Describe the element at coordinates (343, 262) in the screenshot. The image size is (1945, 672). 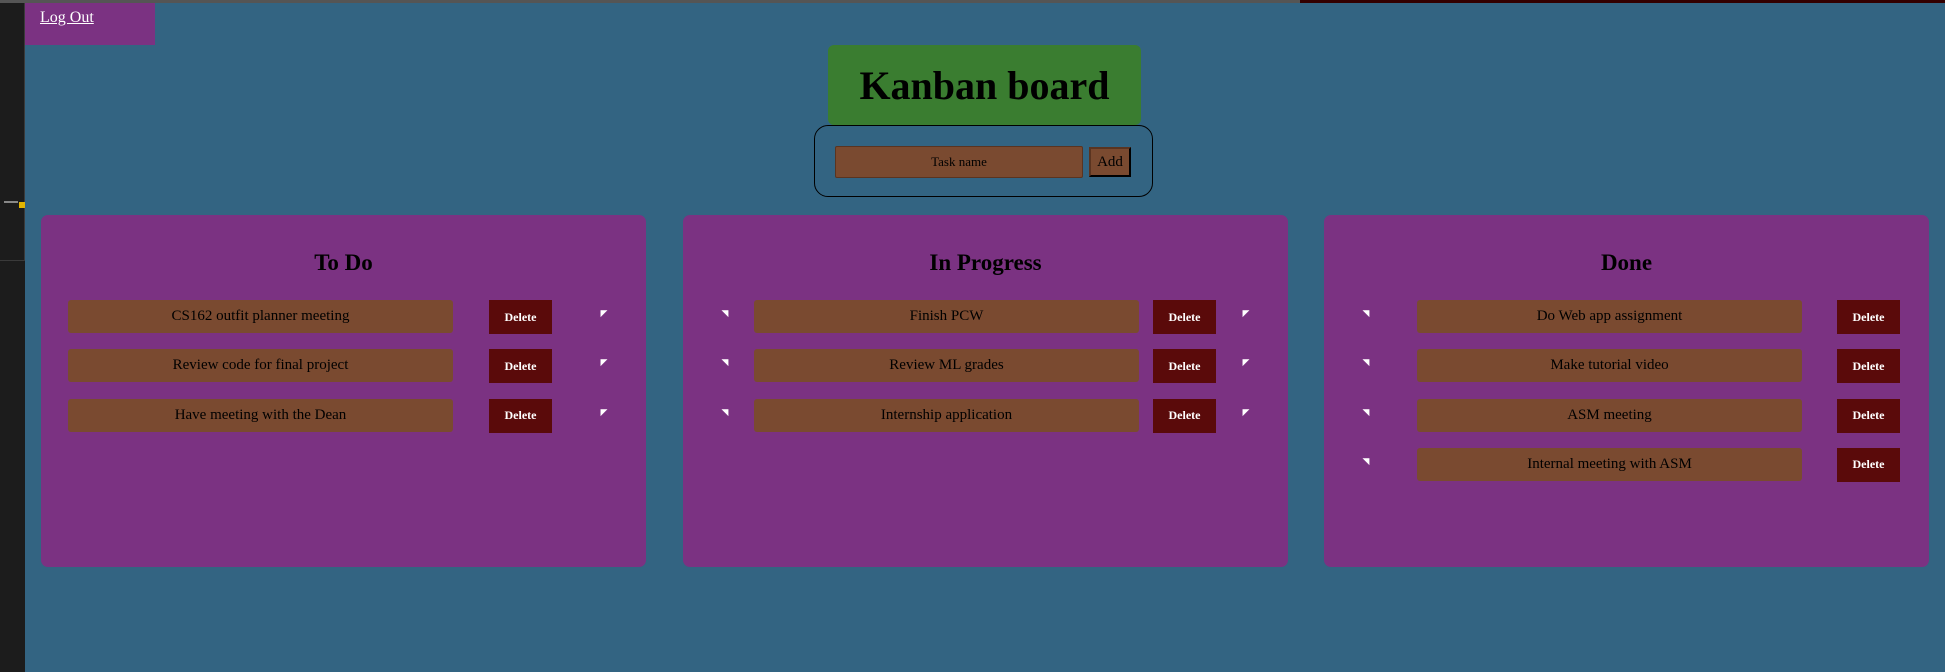
I see `column-title: To Do` at that location.